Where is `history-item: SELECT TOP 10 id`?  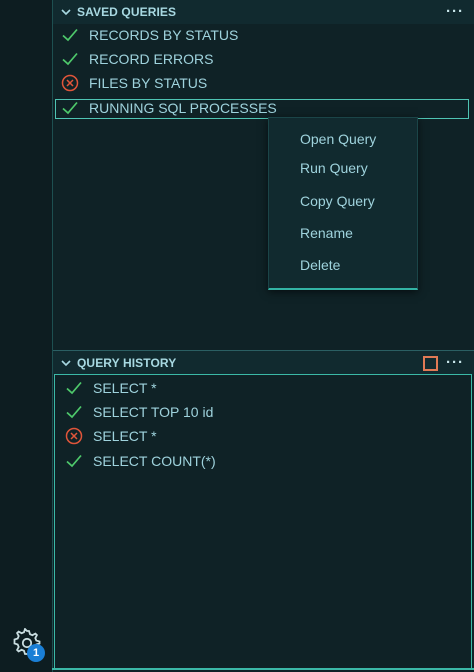
history-item: SELECT TOP 10 id is located at coordinates (139, 412).